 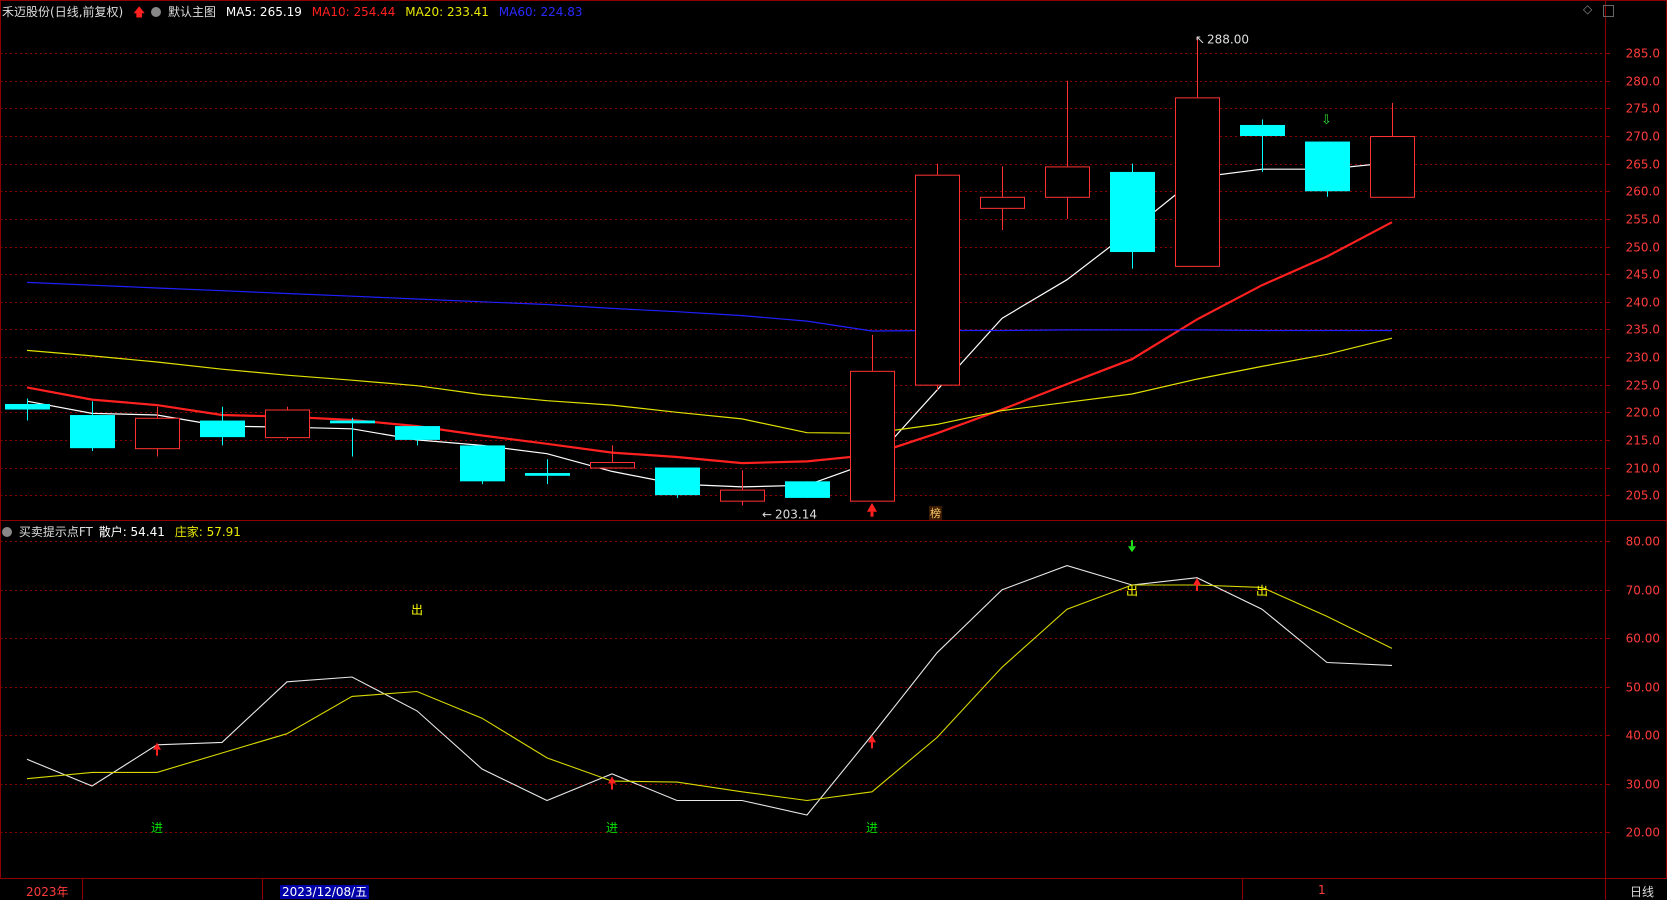 What do you see at coordinates (1643, 303) in the screenshot?
I see `y-axis-label: 240.0` at bounding box center [1643, 303].